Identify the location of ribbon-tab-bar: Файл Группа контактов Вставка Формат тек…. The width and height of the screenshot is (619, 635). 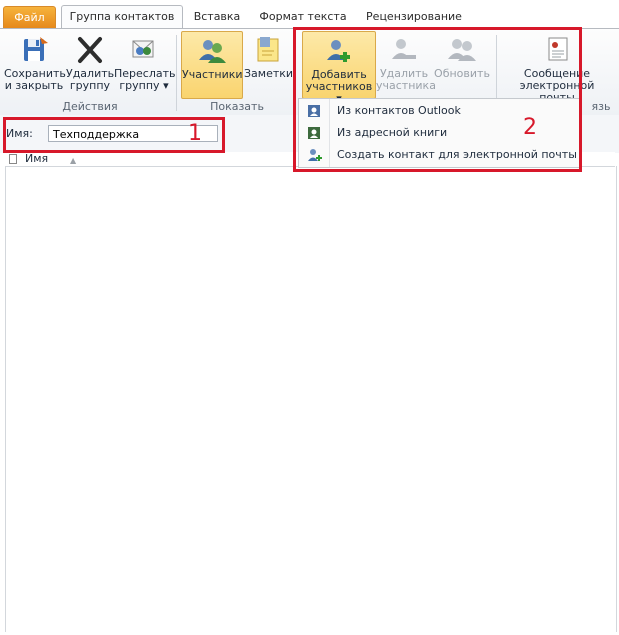
(309, 14).